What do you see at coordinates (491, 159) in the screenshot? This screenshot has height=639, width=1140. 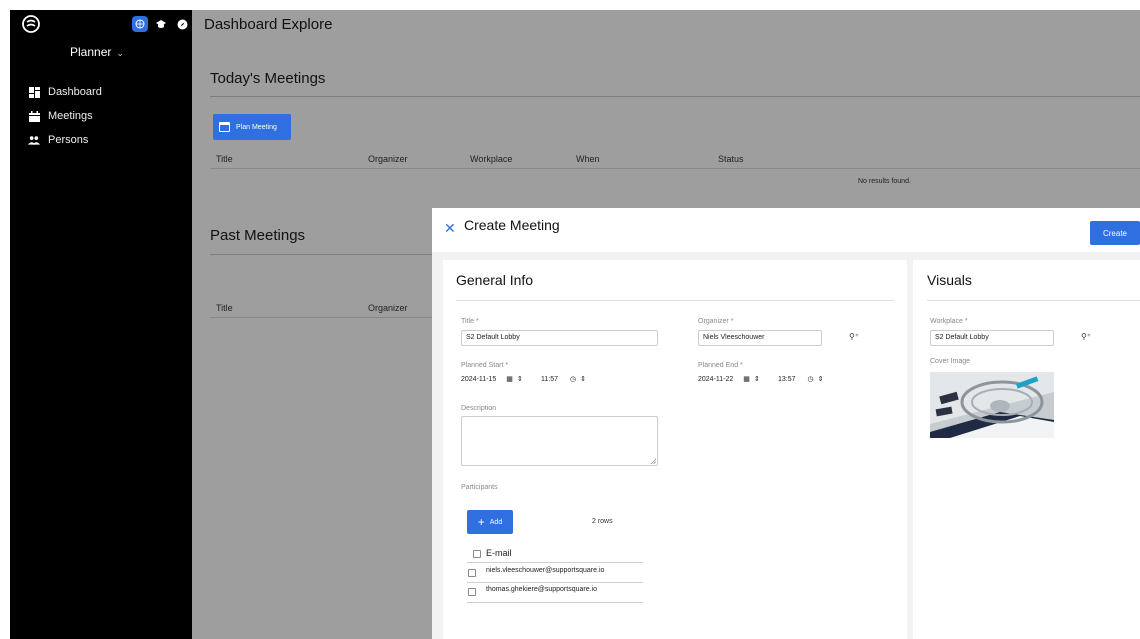 I see `column-header-workplace: Workplace` at bounding box center [491, 159].